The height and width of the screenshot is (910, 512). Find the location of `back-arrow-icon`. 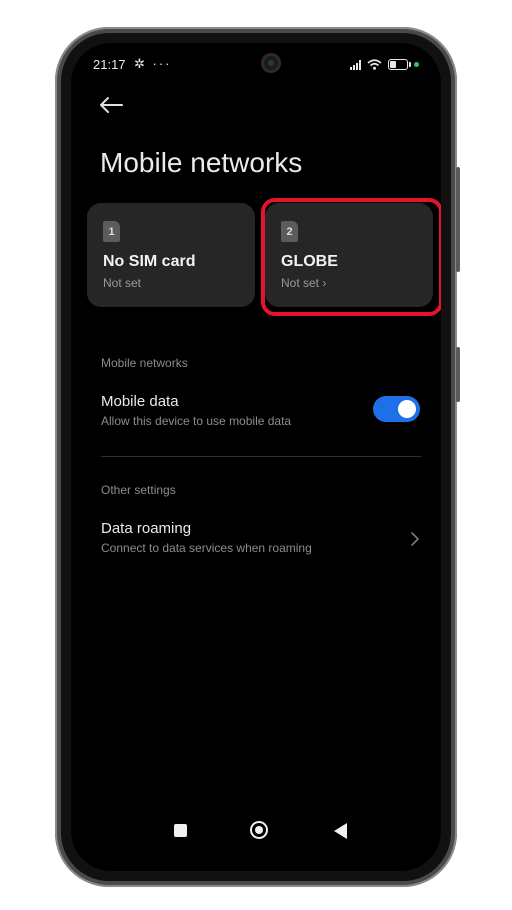

back-arrow-icon is located at coordinates (111, 105).